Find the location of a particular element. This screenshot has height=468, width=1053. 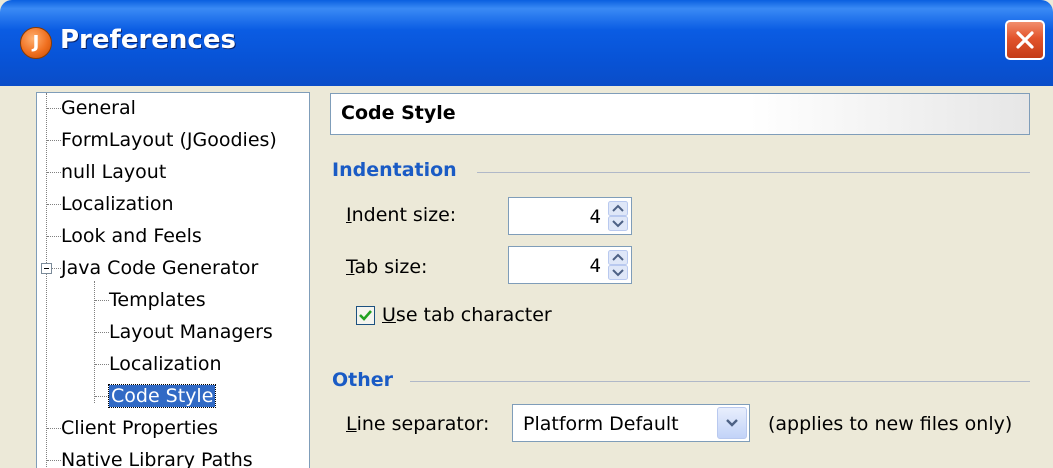

label-text: ndent size: is located at coordinates (404, 215).